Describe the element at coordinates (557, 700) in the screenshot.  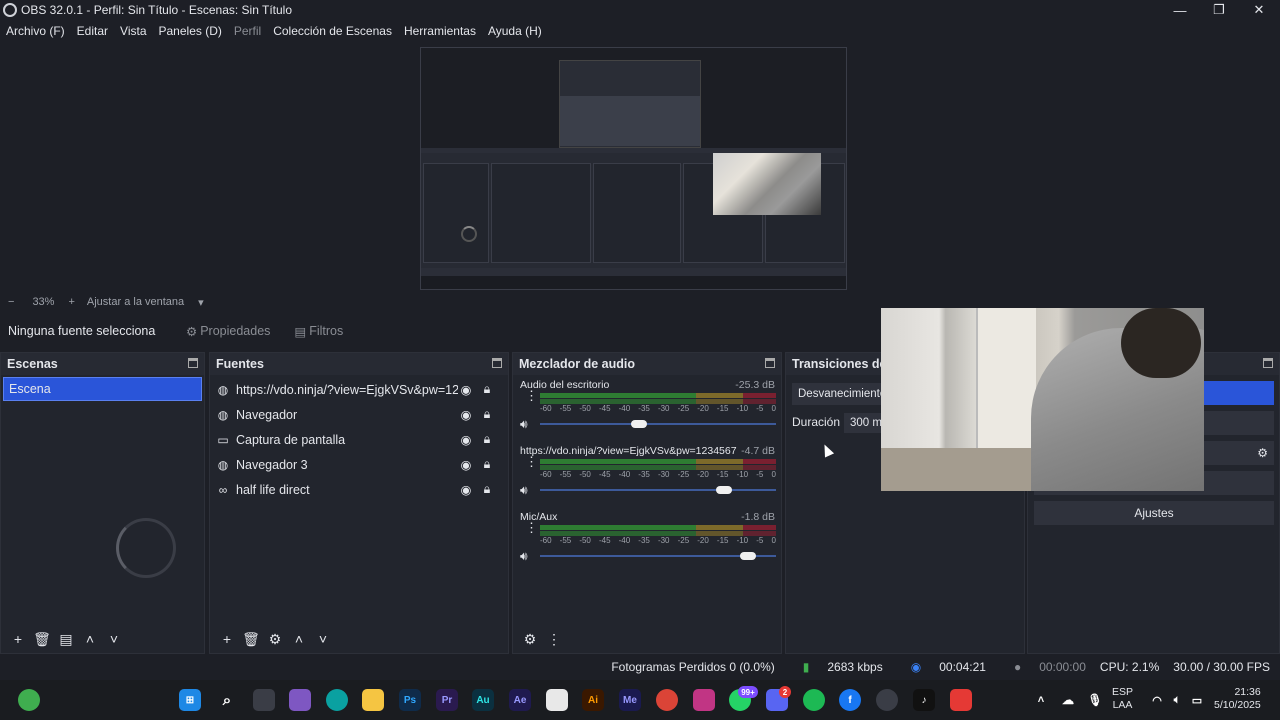
I see `store-icon` at that location.